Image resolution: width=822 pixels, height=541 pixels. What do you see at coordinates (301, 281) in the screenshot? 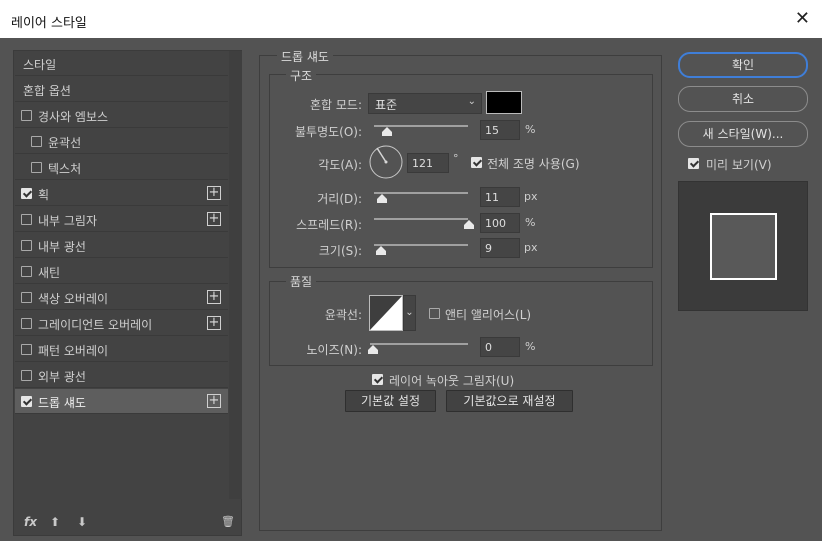
I see `quality-title: 품질` at bounding box center [301, 281].